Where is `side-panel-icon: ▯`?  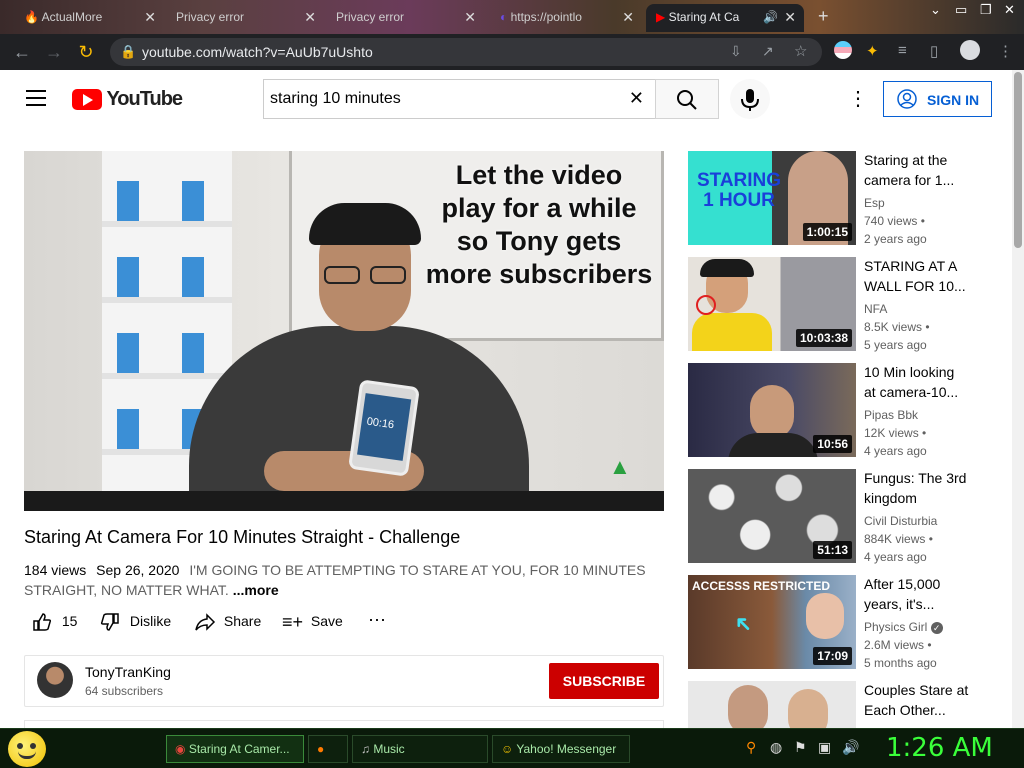
side-panel-icon: ▯ is located at coordinates (934, 51).